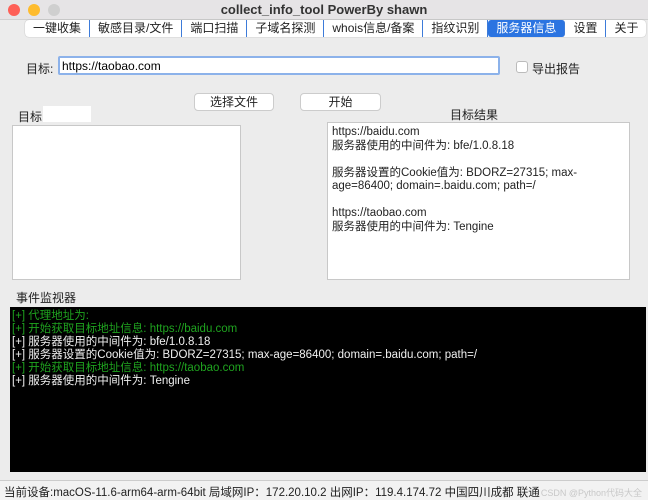  Describe the element at coordinates (46, 298) in the screenshot. I see `monitor-label: 事件监视器` at that location.